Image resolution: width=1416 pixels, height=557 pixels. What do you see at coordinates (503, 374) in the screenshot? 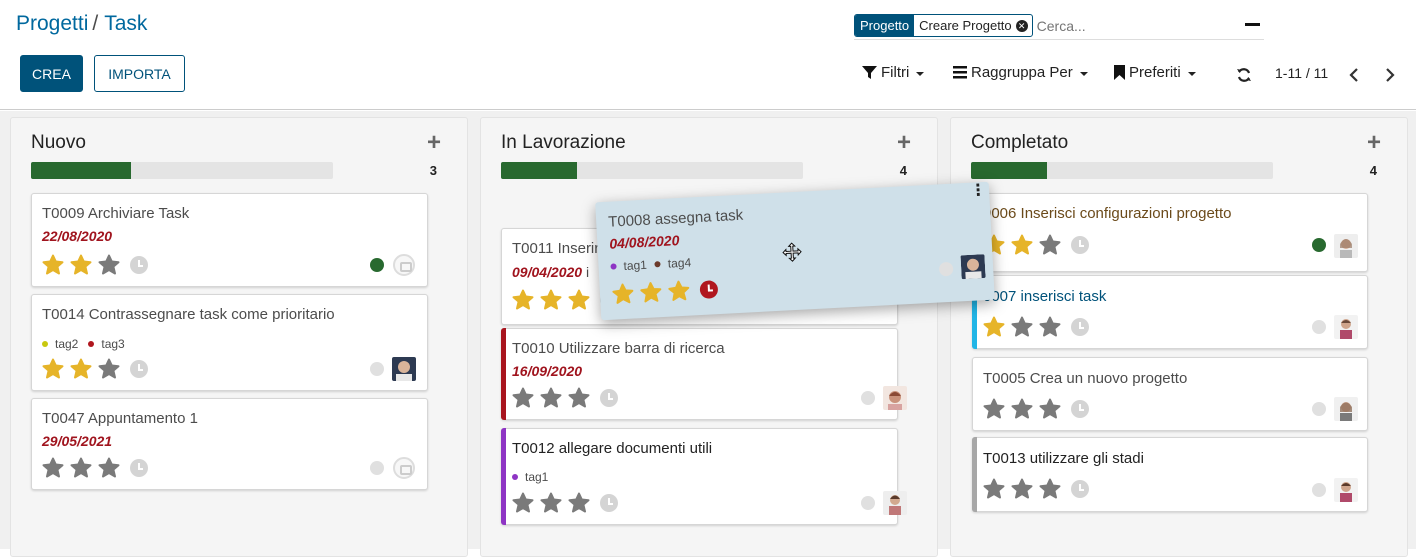
I see `color-bar` at bounding box center [503, 374].